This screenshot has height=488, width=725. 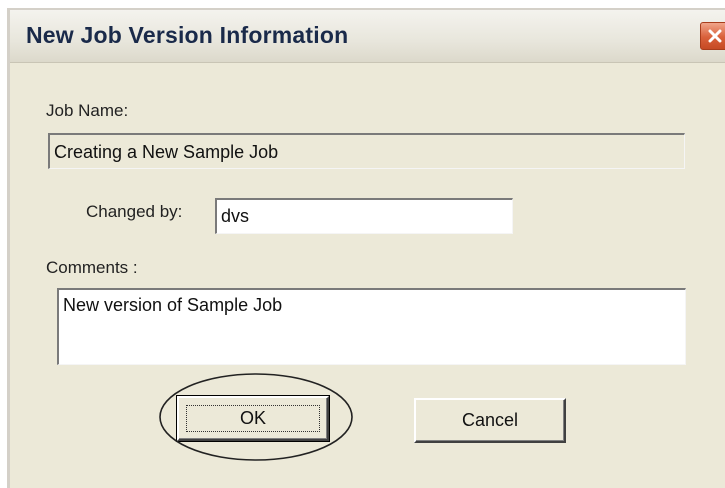 I want to click on job-name-field: Creating a New Sample Job, so click(x=366, y=151).